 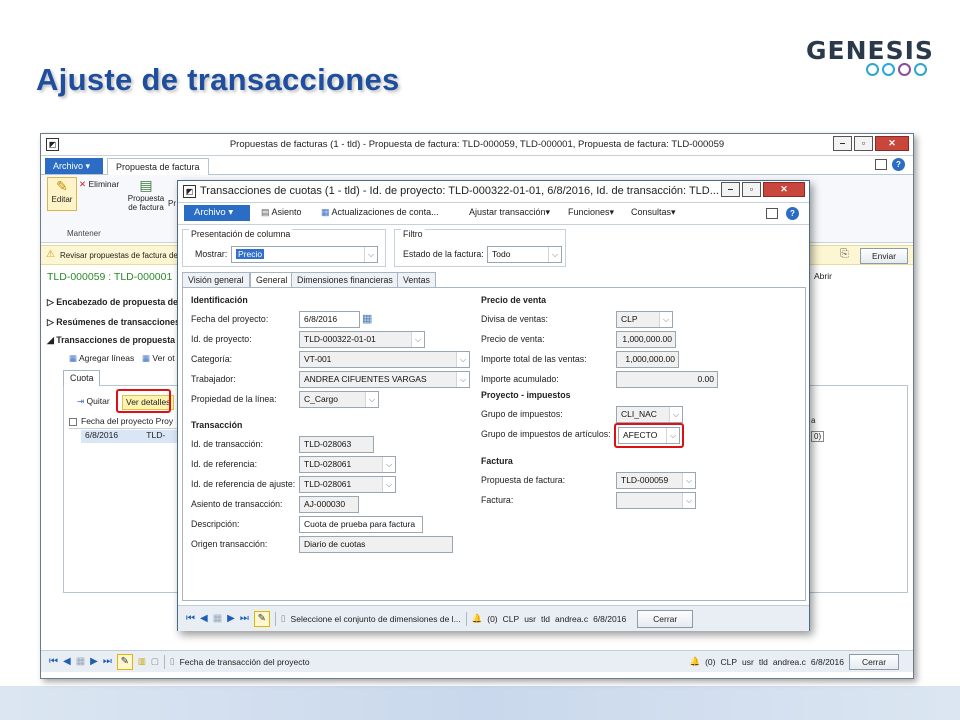 What do you see at coordinates (101, 358) in the screenshot?
I see `agregar-lineas-button: ▦ Agregar líneas` at bounding box center [101, 358].